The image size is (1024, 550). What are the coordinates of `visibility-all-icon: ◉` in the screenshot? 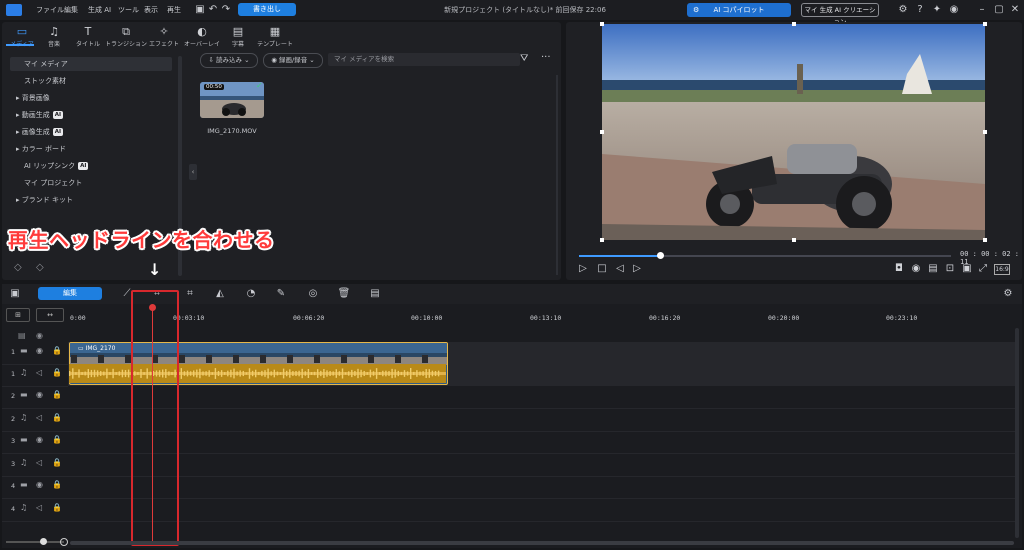 It's located at (39, 335).